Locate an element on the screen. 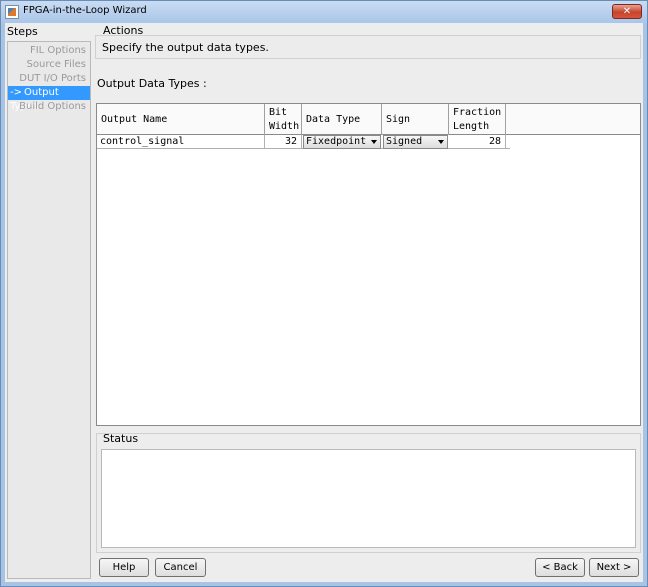  close-icon: ✕ is located at coordinates (627, 11).